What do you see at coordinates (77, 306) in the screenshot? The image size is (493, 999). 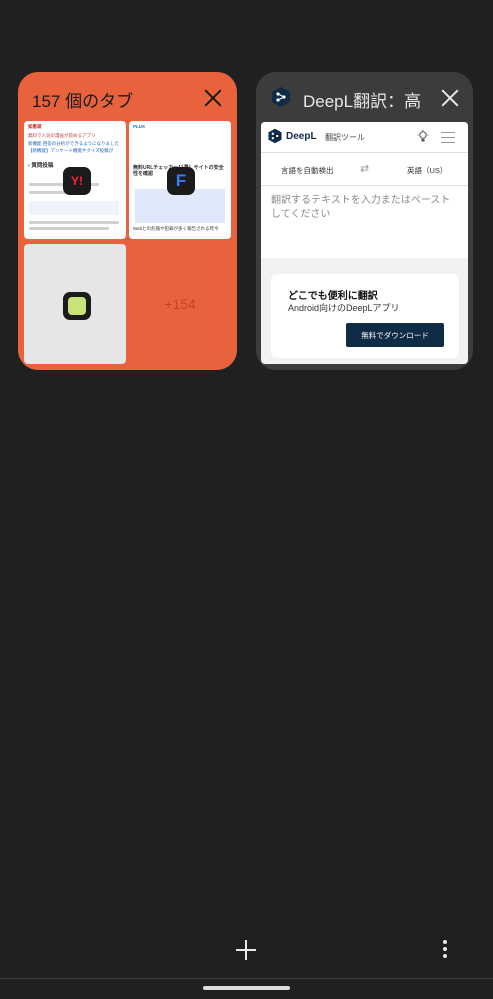 I see `app-favicon-icon` at bounding box center [77, 306].